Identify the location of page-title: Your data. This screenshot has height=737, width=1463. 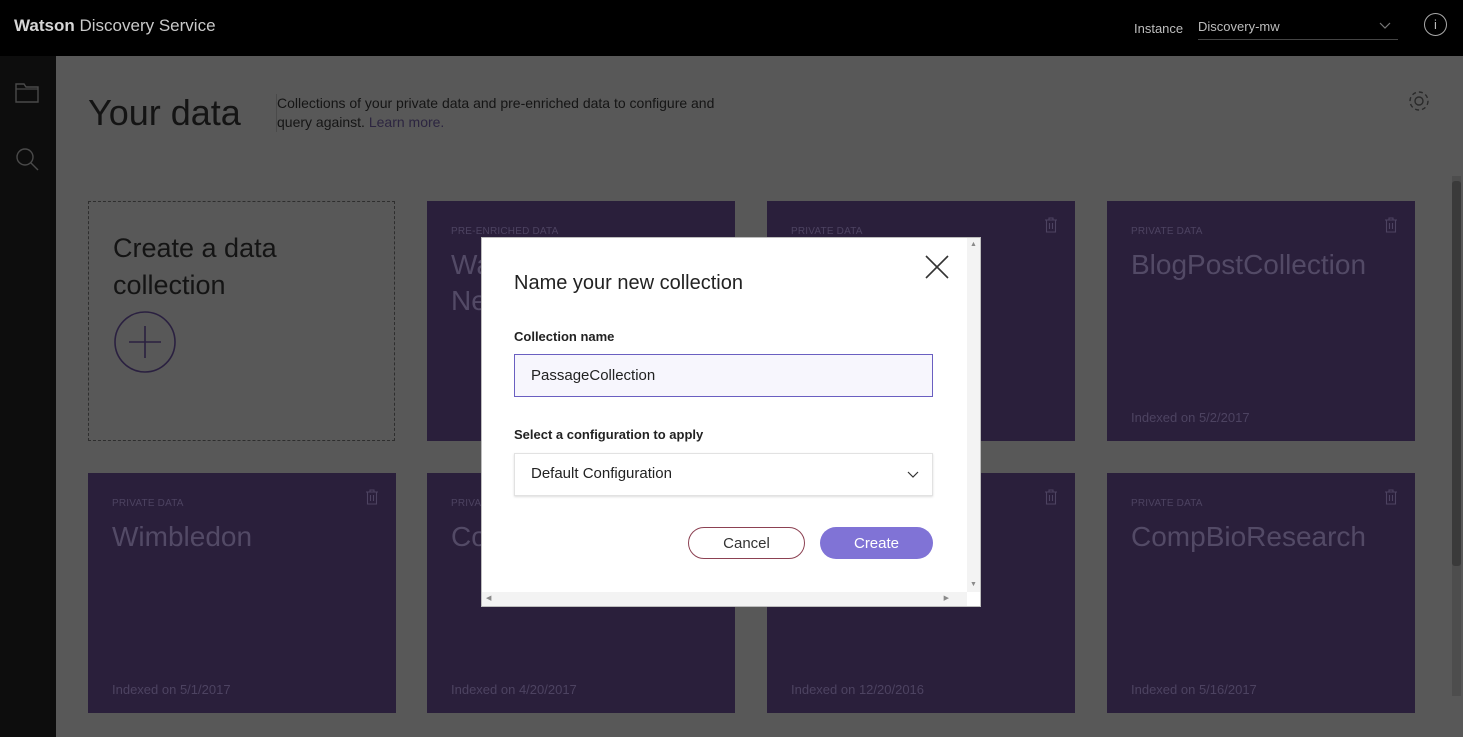
(164, 112).